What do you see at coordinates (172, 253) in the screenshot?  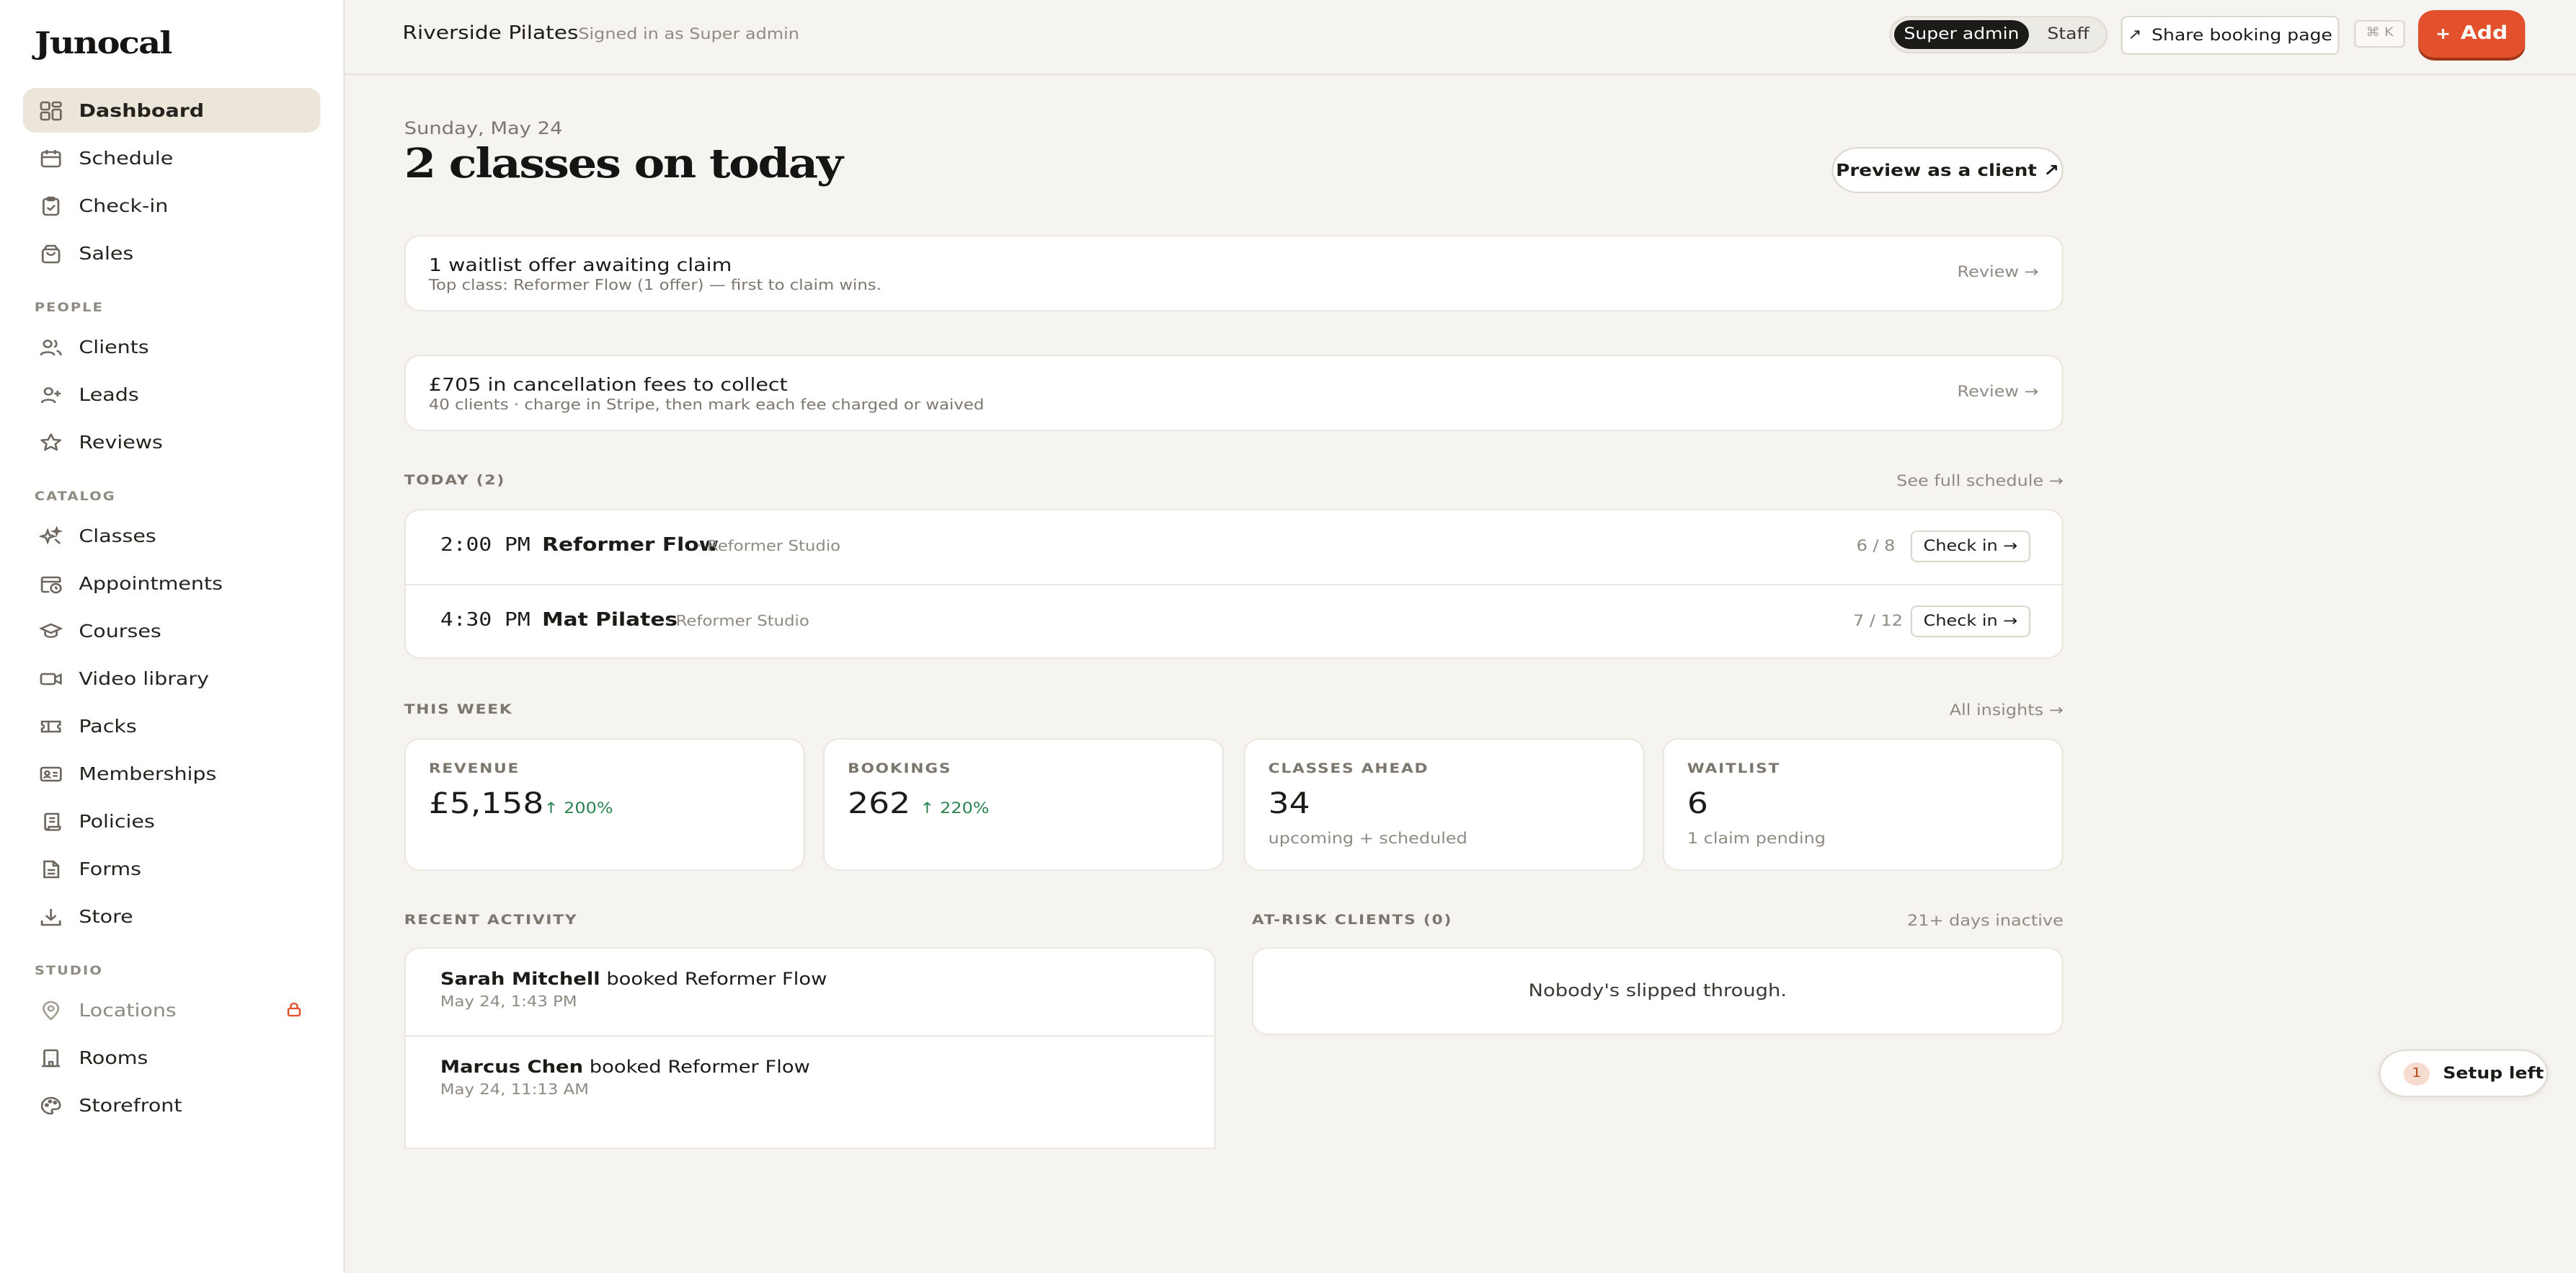 I see `sidebar-item-sales: Sales` at bounding box center [172, 253].